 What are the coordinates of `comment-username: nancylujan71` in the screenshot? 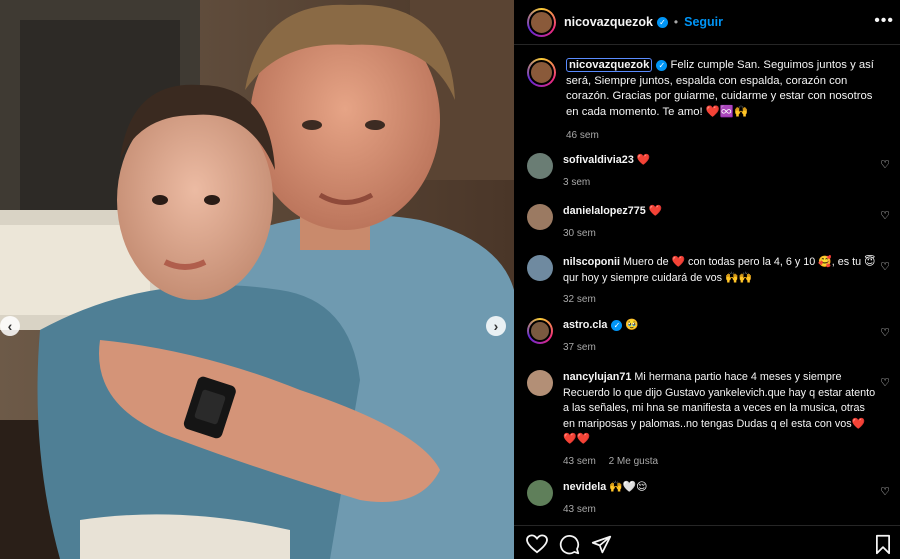 It's located at (597, 377).